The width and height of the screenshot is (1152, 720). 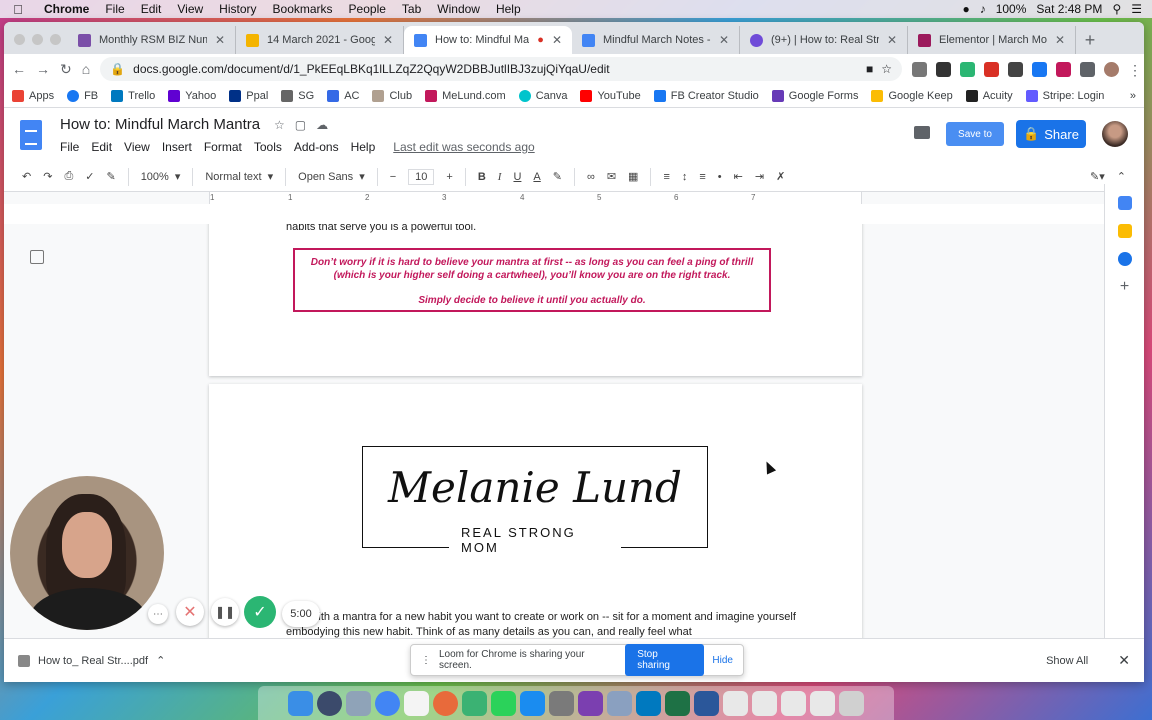 What do you see at coordinates (488, 40) in the screenshot?
I see `tab-how-to-mindful: How to: Mindful Marc ● ✕` at bounding box center [488, 40].